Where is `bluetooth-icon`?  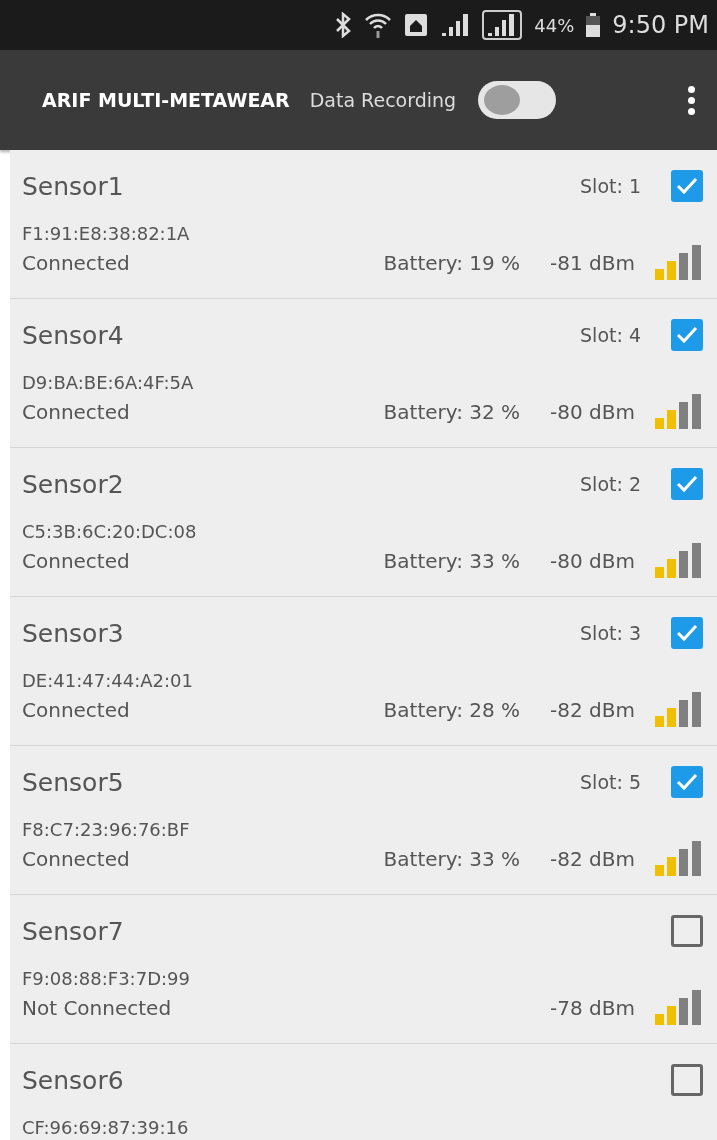 bluetooth-icon is located at coordinates (343, 25).